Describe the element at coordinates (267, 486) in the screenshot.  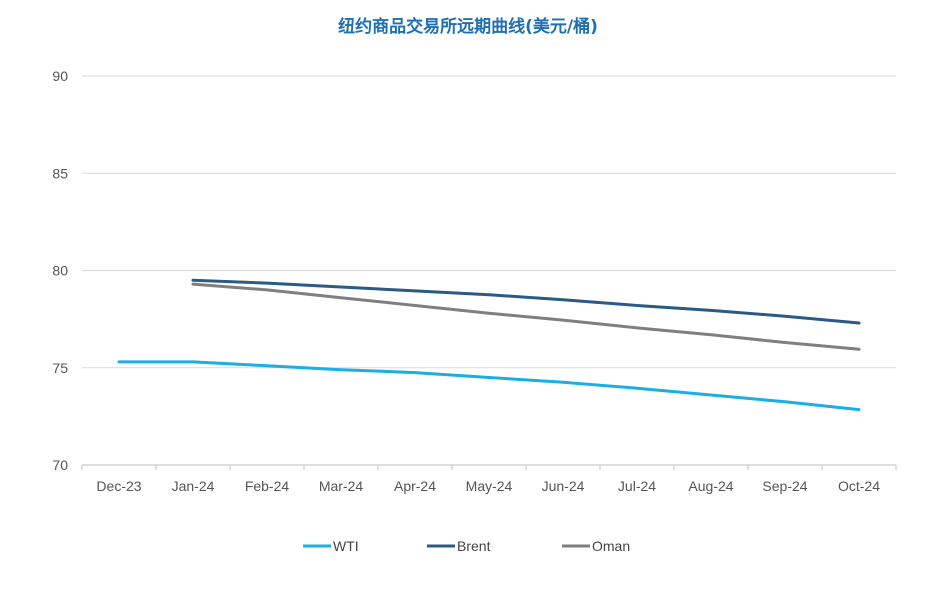
I see `x-tick-label: Feb-24` at that location.